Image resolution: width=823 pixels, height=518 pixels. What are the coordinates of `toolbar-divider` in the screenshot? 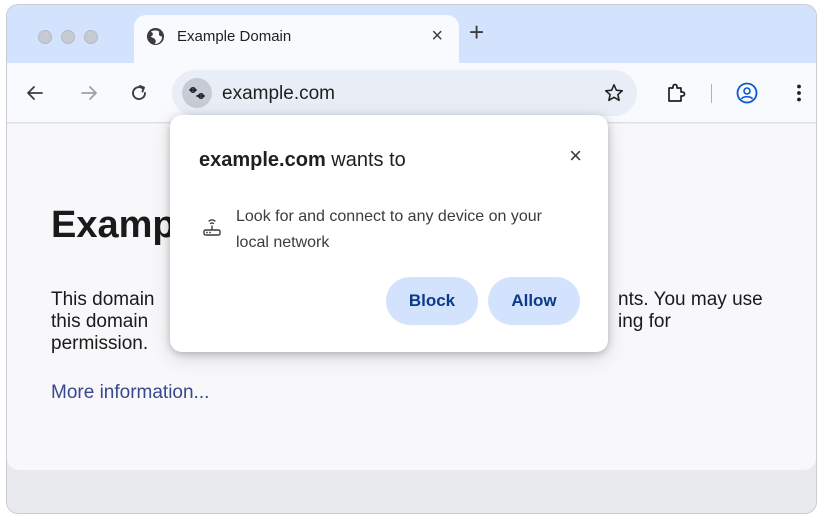 It's located at (711, 93).